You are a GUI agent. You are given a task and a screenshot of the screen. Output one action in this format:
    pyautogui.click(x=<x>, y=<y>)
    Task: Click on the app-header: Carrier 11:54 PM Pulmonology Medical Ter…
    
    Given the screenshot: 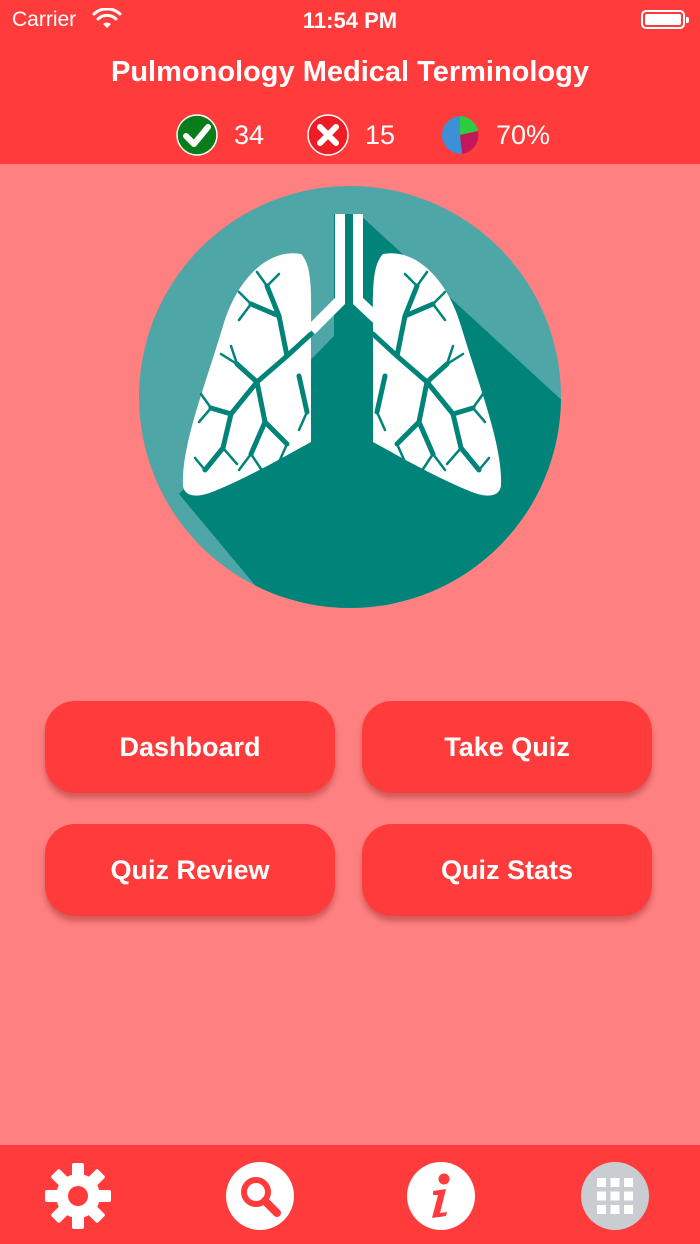 What is the action you would take?
    pyautogui.click(x=350, y=82)
    